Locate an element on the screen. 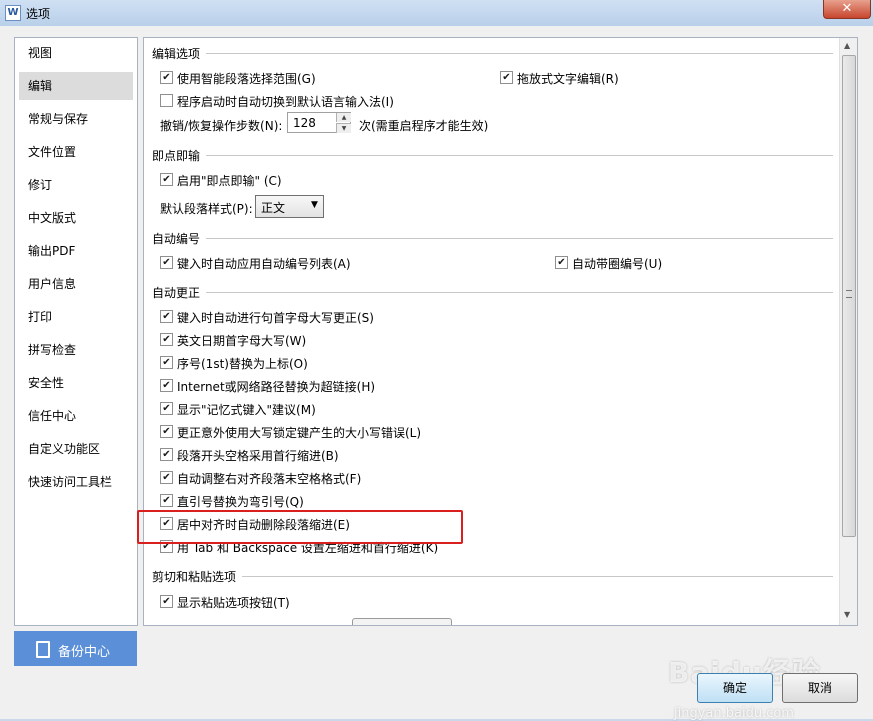  section-title-edit: 编辑选项 is located at coordinates (176, 54).